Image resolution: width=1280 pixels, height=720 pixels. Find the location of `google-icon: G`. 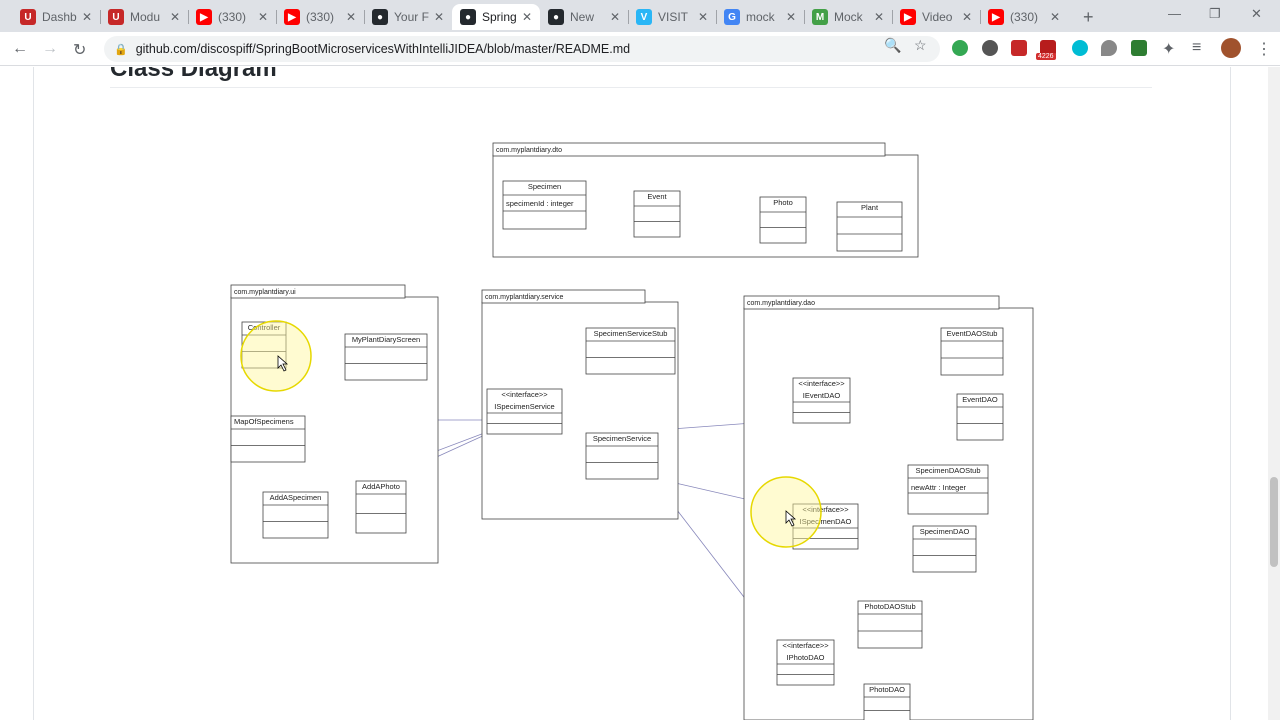

google-icon: G is located at coordinates (732, 17).